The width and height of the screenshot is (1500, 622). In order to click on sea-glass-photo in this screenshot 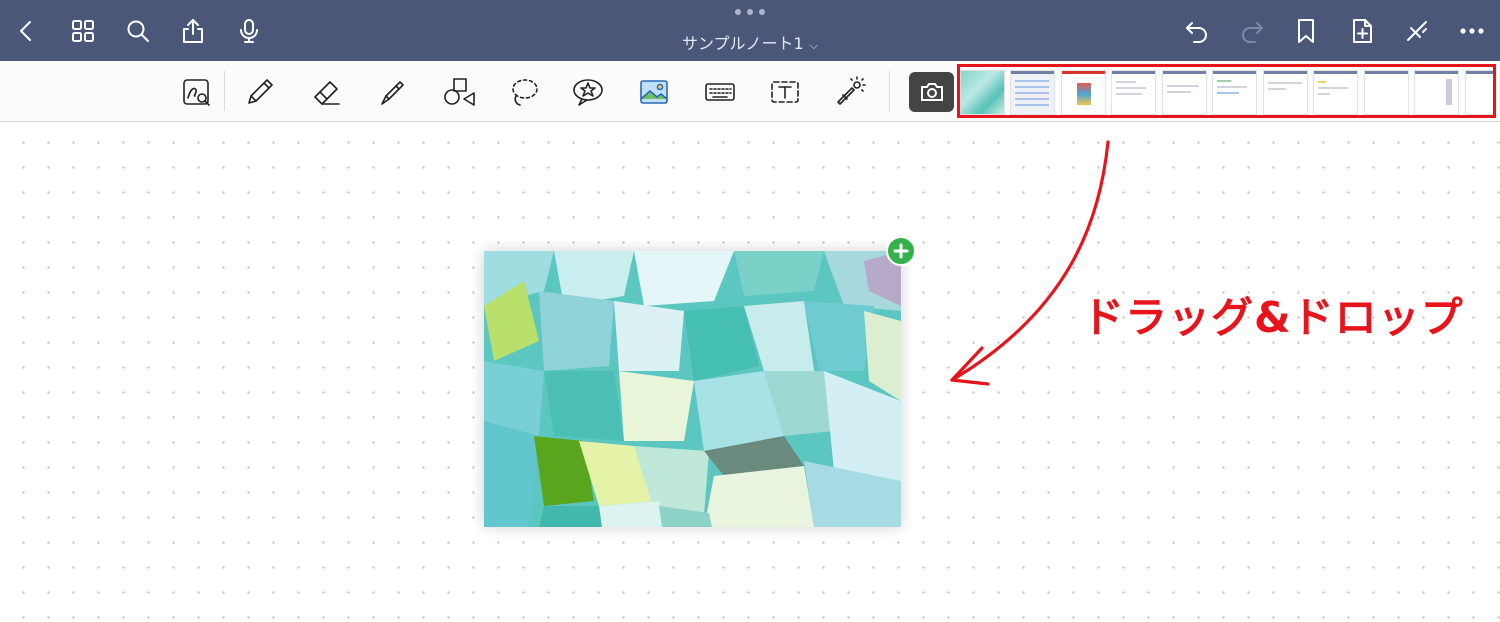, I will do `click(692, 389)`.